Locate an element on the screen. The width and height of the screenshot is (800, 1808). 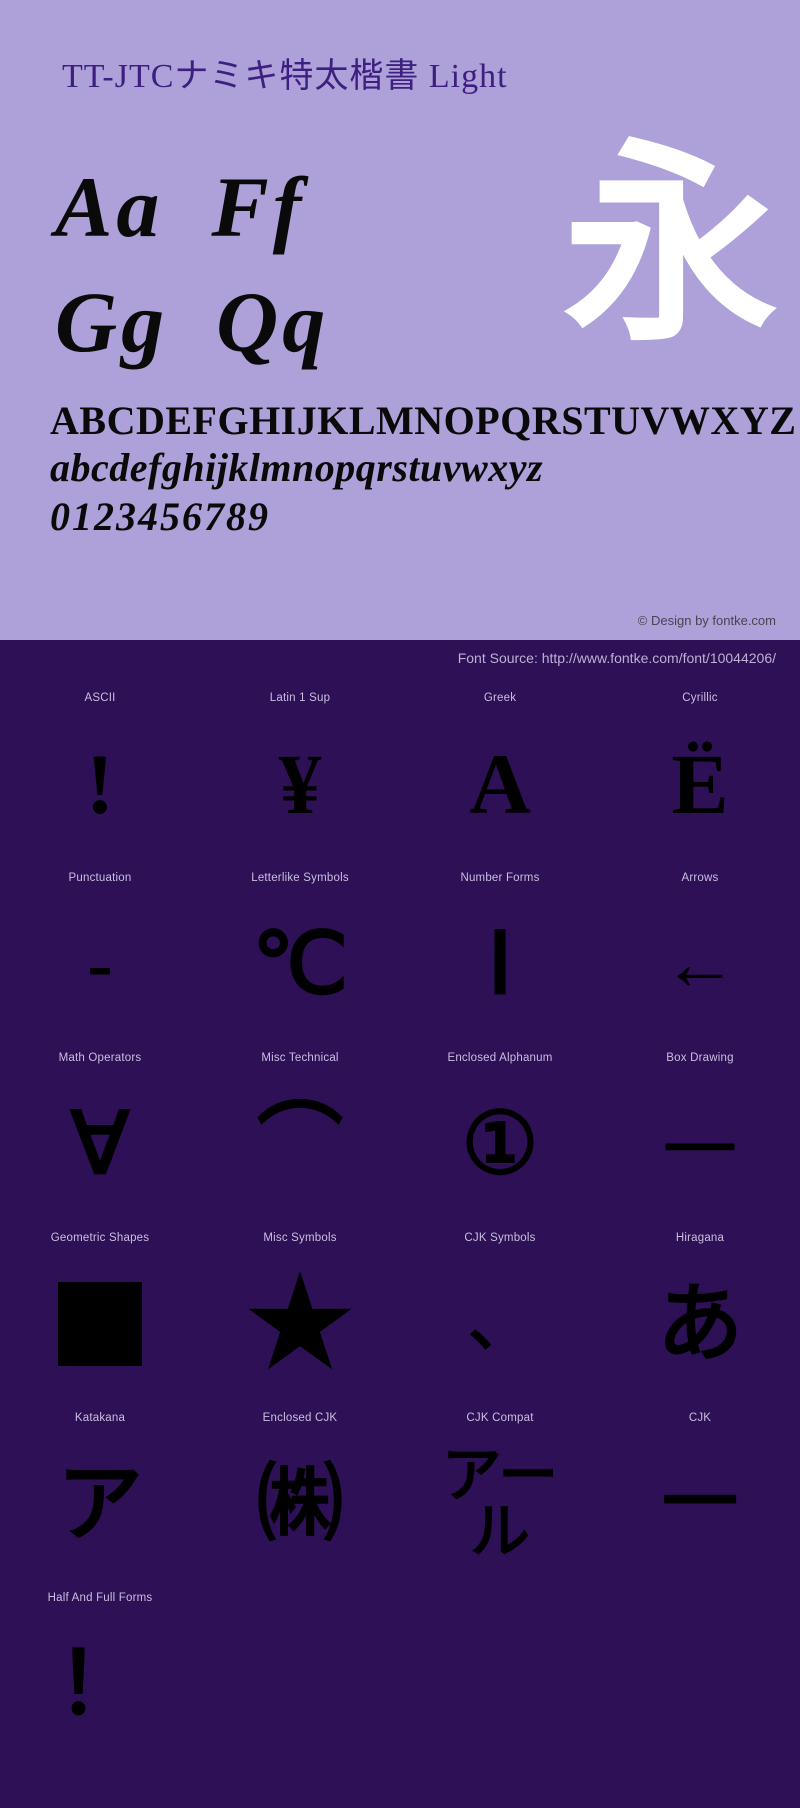
glyph-cell-misc-technical: Misc Technical ⌒ is located at coordinates (300, 1130).